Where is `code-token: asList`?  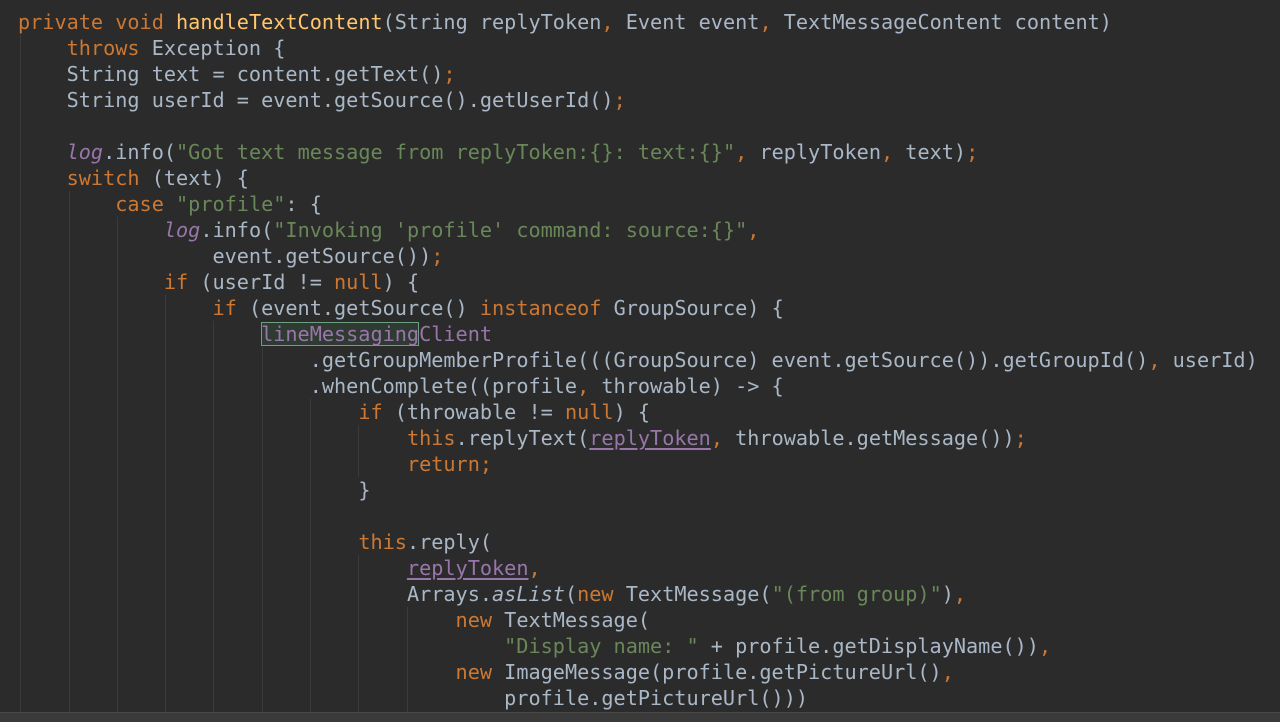 code-token: asList is located at coordinates (528, 594).